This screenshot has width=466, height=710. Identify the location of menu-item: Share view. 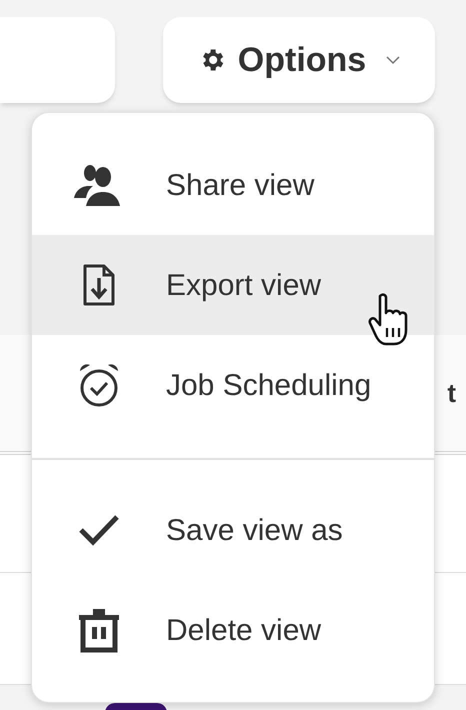
(233, 185).